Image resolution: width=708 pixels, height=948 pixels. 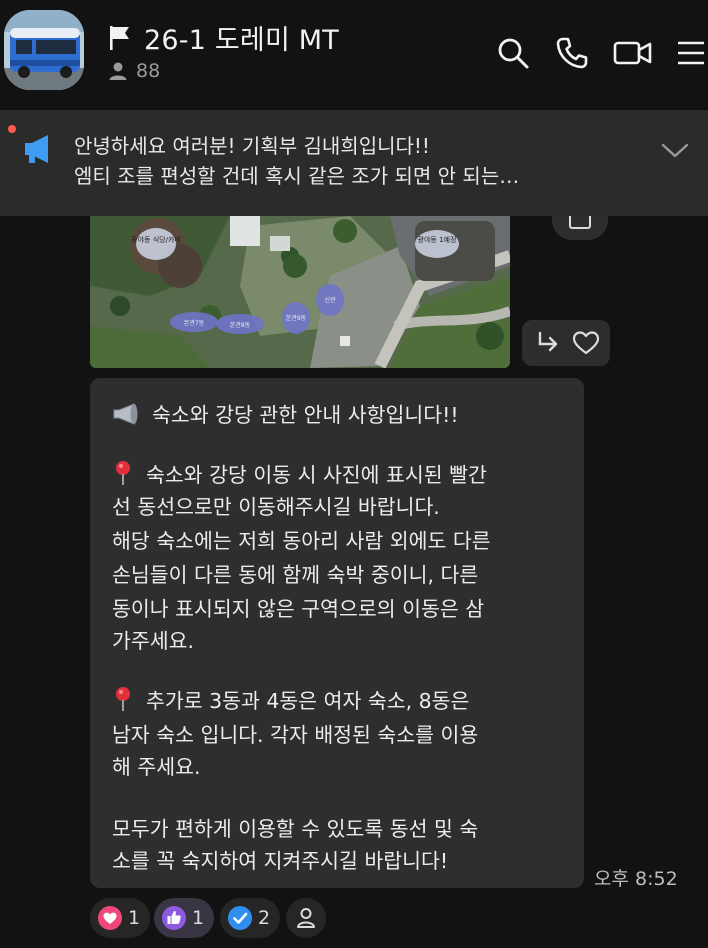 What do you see at coordinates (633, 53) in the screenshot?
I see `video-icon` at bounding box center [633, 53].